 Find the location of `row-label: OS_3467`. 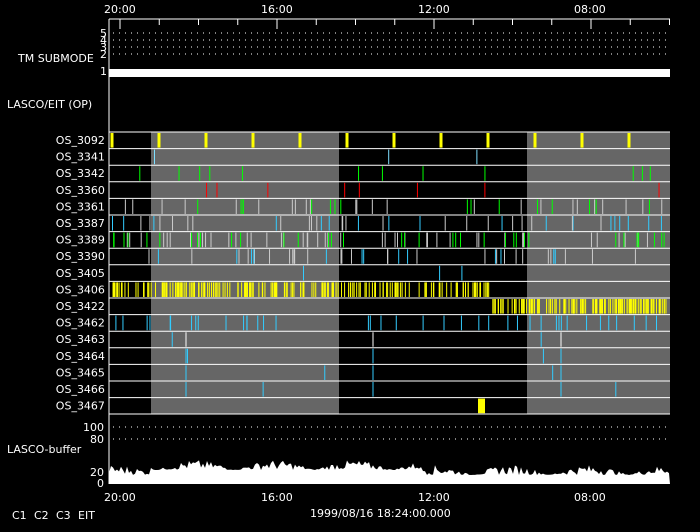

row-label: OS_3467 is located at coordinates (80, 406).